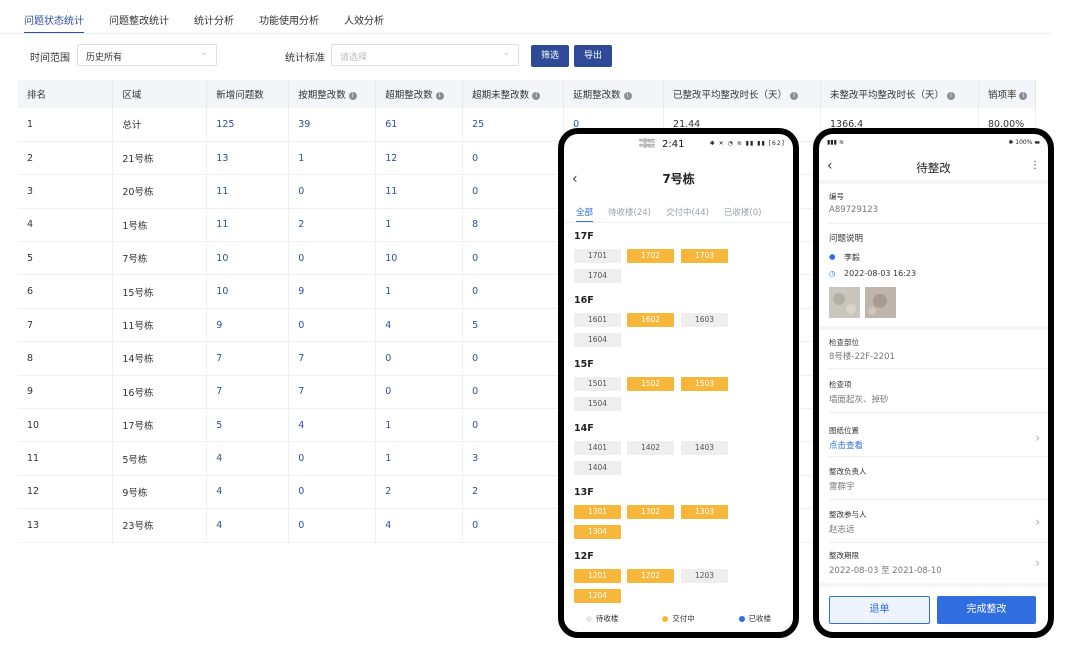 This screenshot has width=1077, height=670. What do you see at coordinates (597, 320) in the screenshot?
I see `room-cell: 1601` at bounding box center [597, 320].